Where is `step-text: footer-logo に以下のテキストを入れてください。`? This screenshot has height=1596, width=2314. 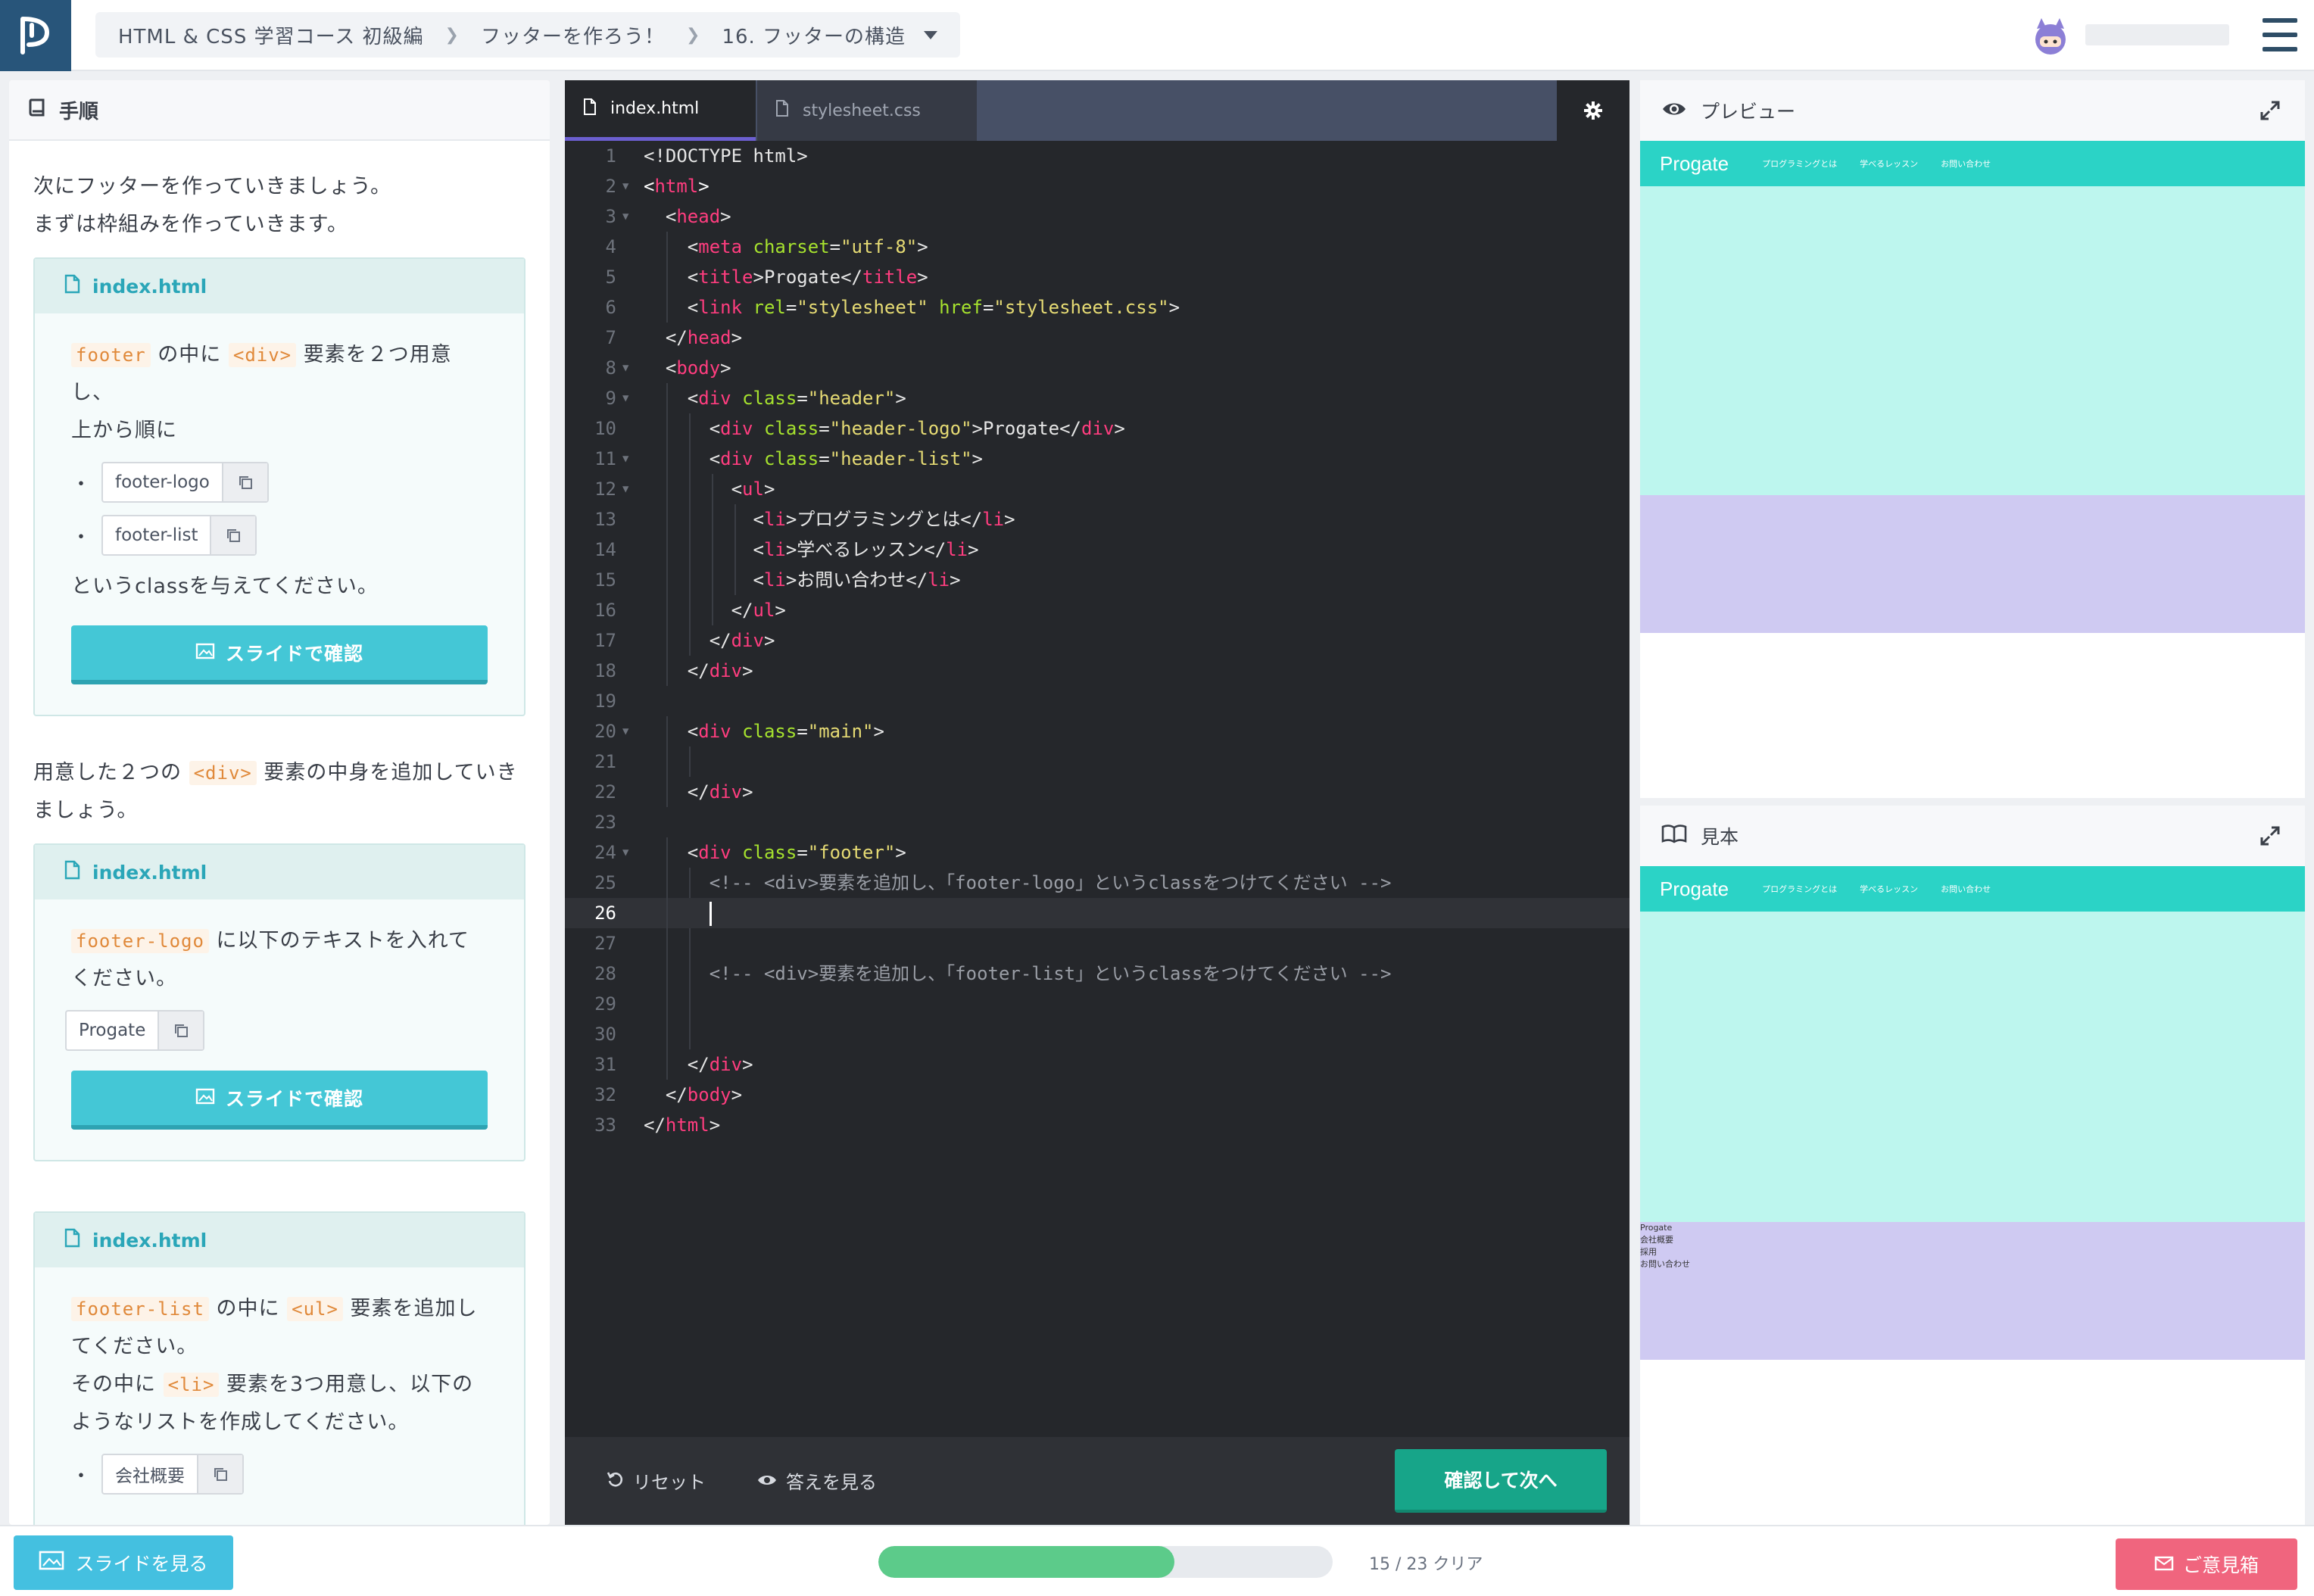 step-text: footer-logo に以下のテキストを入れてください。 is located at coordinates (270, 959).